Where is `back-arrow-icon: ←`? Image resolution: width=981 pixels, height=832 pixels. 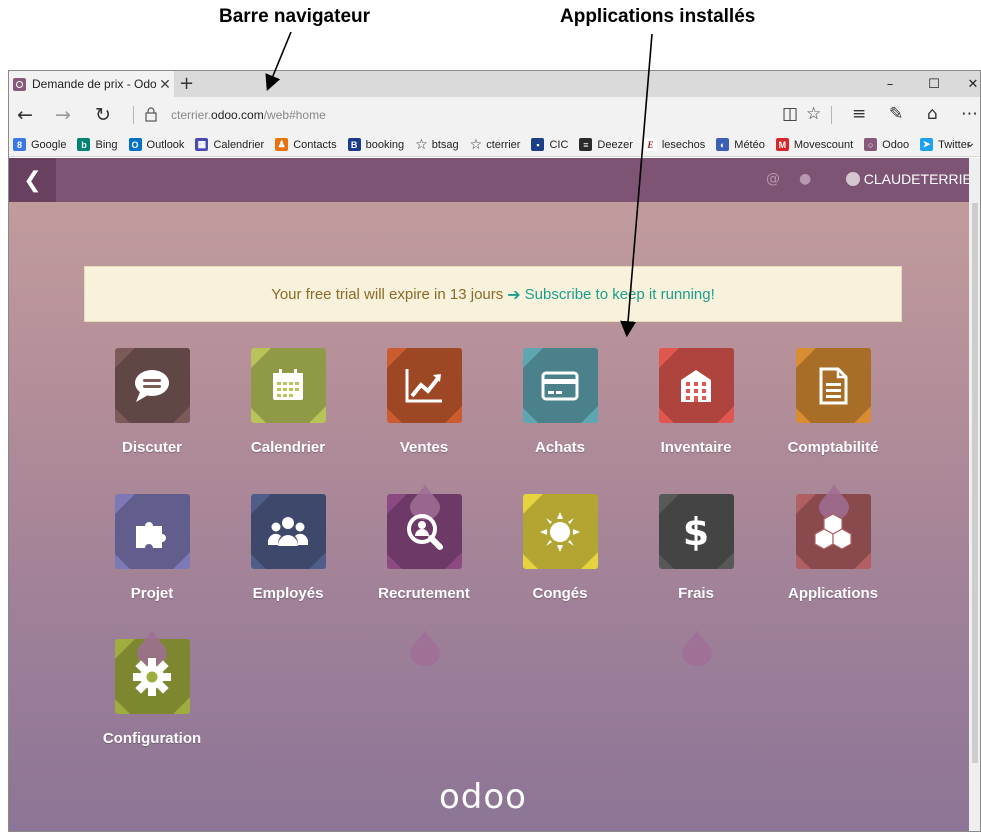 back-arrow-icon: ← is located at coordinates (25, 115).